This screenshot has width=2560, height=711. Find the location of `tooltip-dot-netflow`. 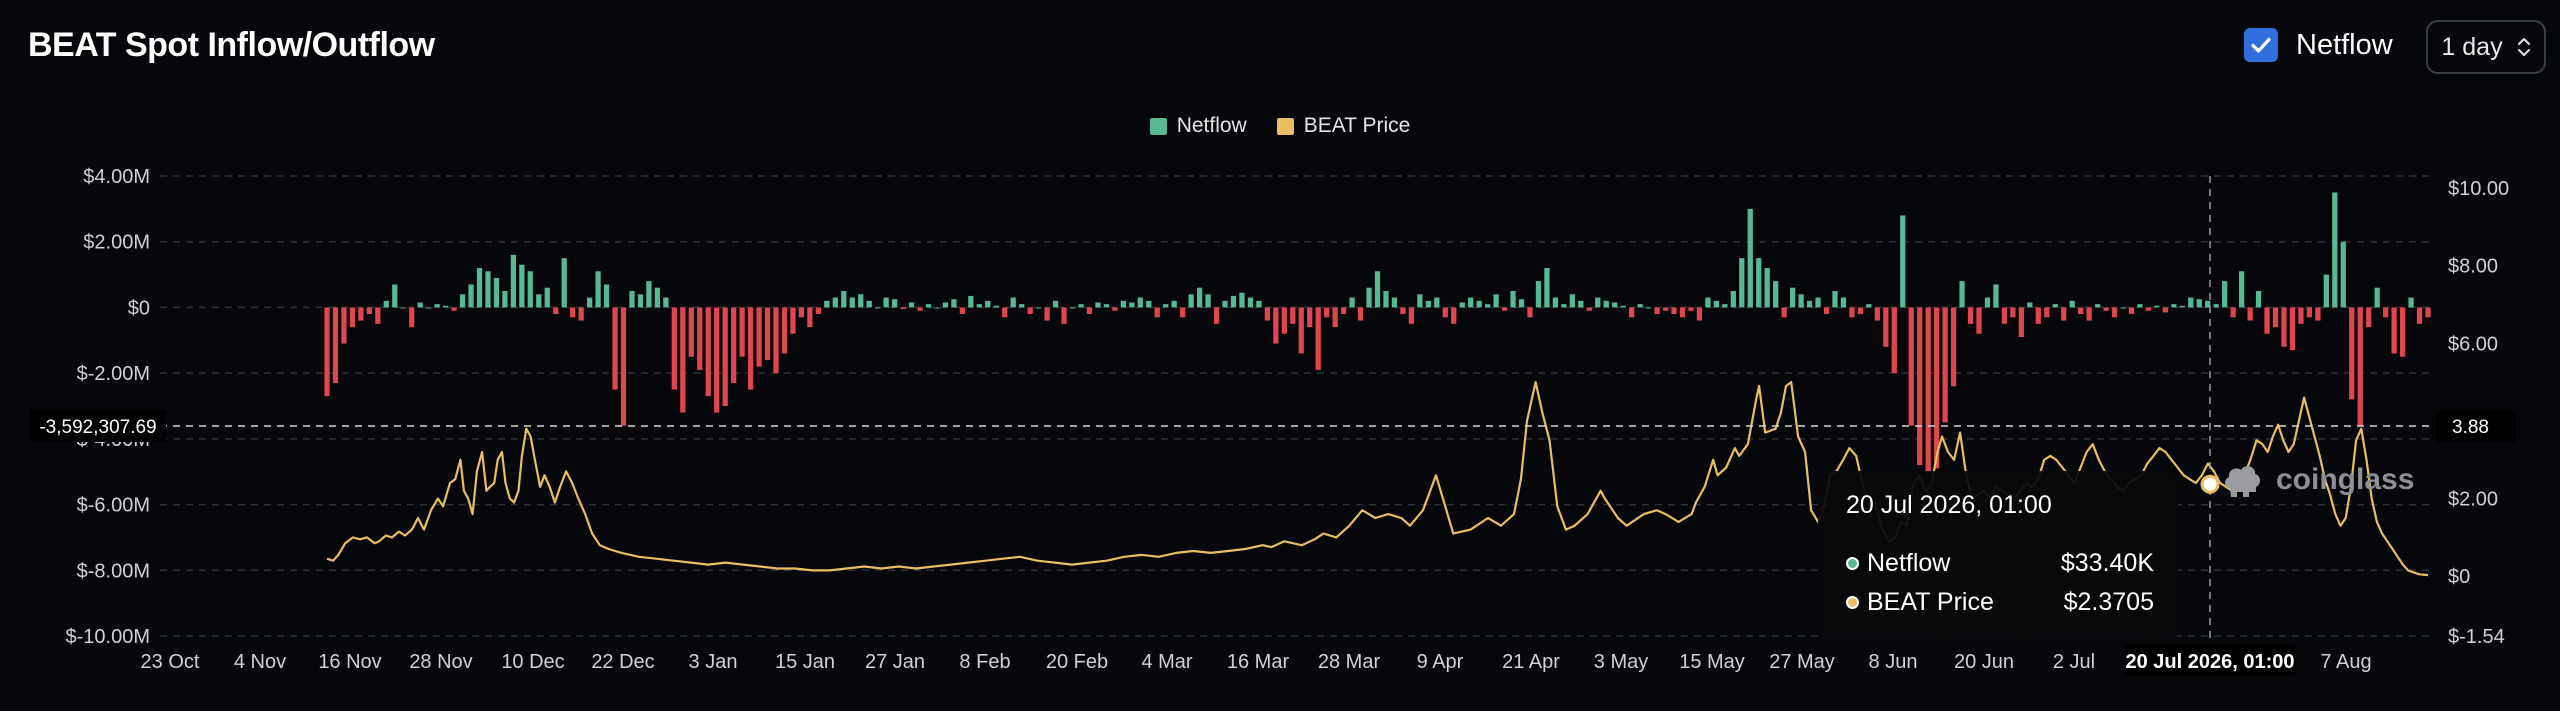

tooltip-dot-netflow is located at coordinates (1852, 563).